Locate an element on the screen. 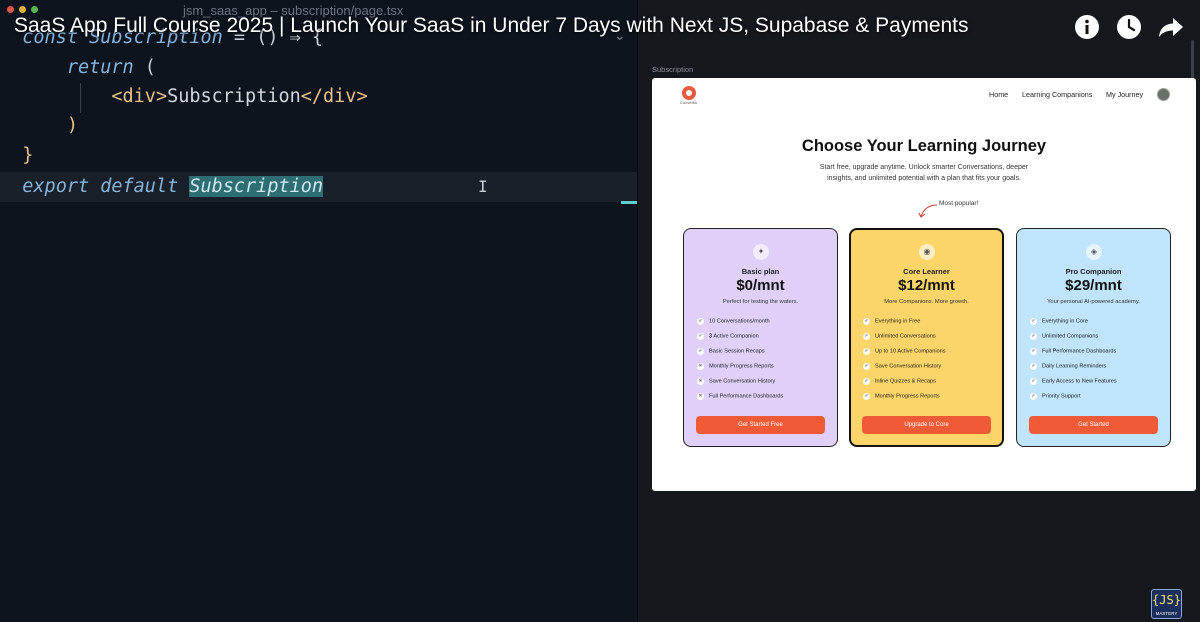  info-icon is located at coordinates (1087, 27).